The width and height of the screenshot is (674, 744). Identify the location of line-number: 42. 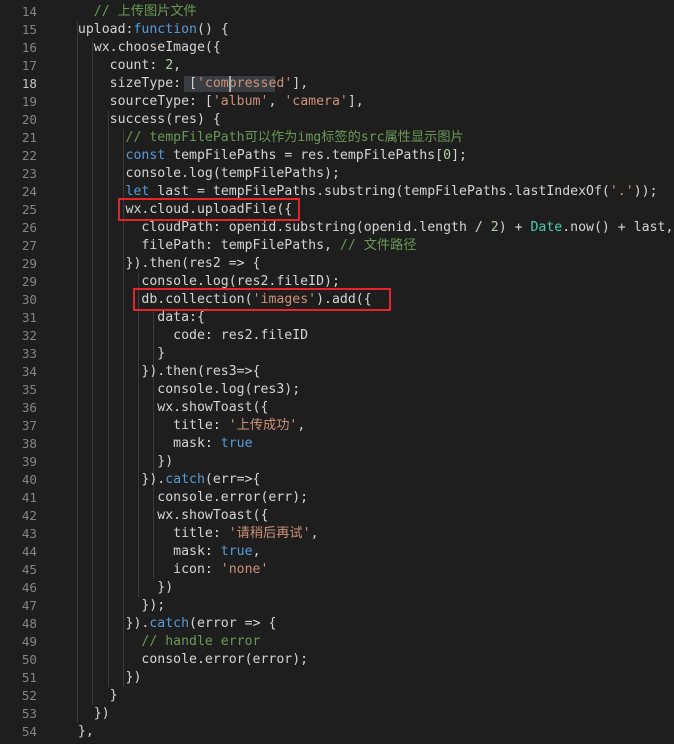
(29, 515).